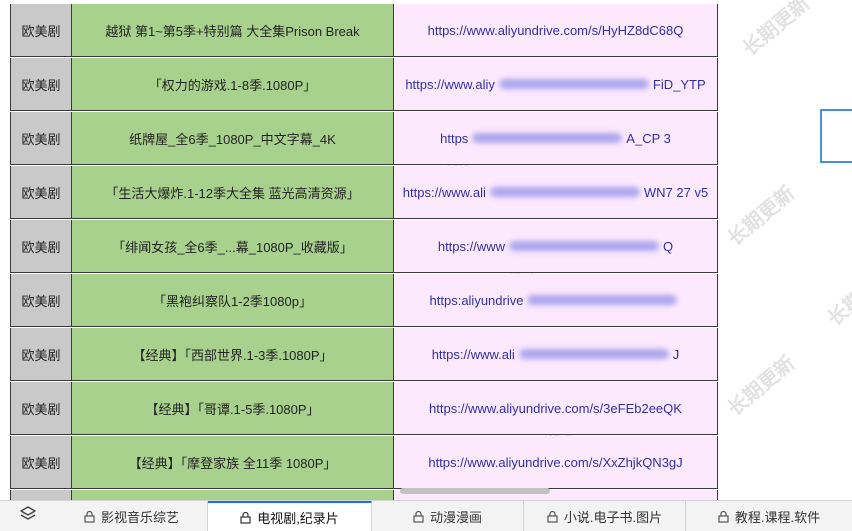 The image size is (852, 531). Describe the element at coordinates (233, 30) in the screenshot. I see `title-cell: 越狱 第1~第5季+特别篇 大全集Prison Break` at that location.